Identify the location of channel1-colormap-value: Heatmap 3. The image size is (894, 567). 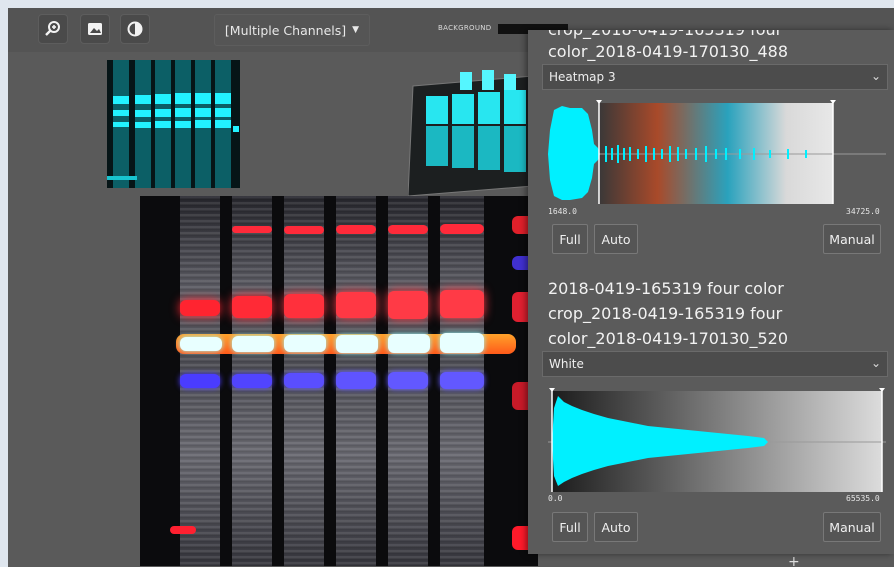
(582, 77).